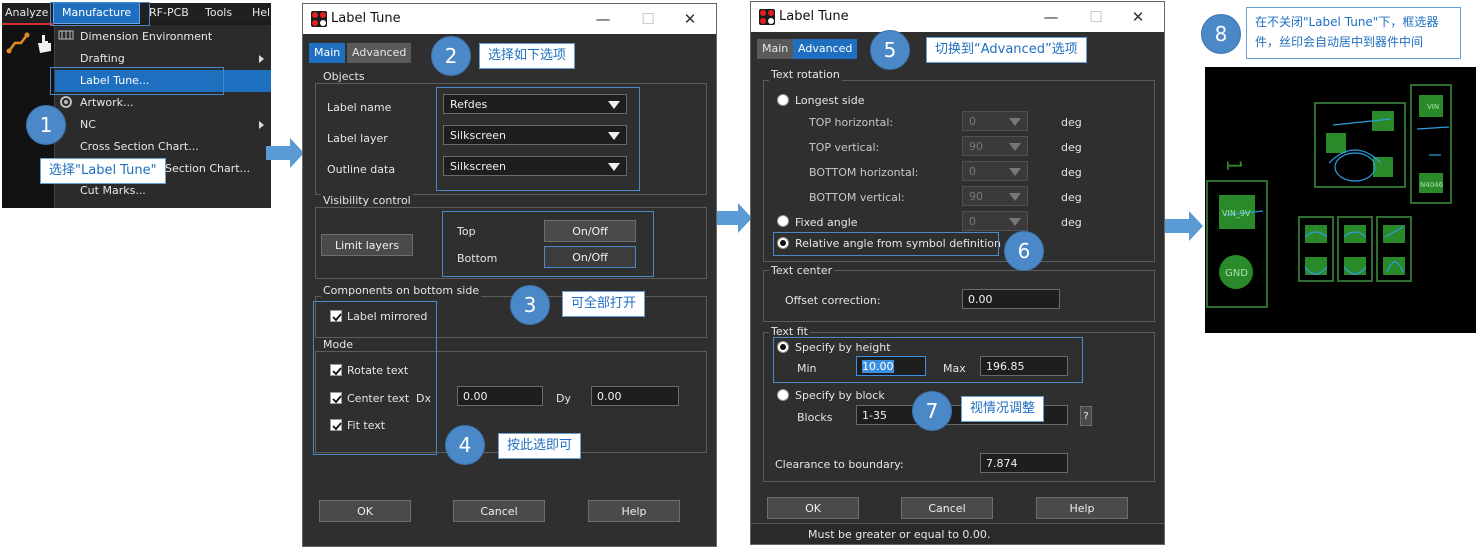 The image size is (1483, 547). I want to click on clearance-input: 7.874, so click(1024, 463).